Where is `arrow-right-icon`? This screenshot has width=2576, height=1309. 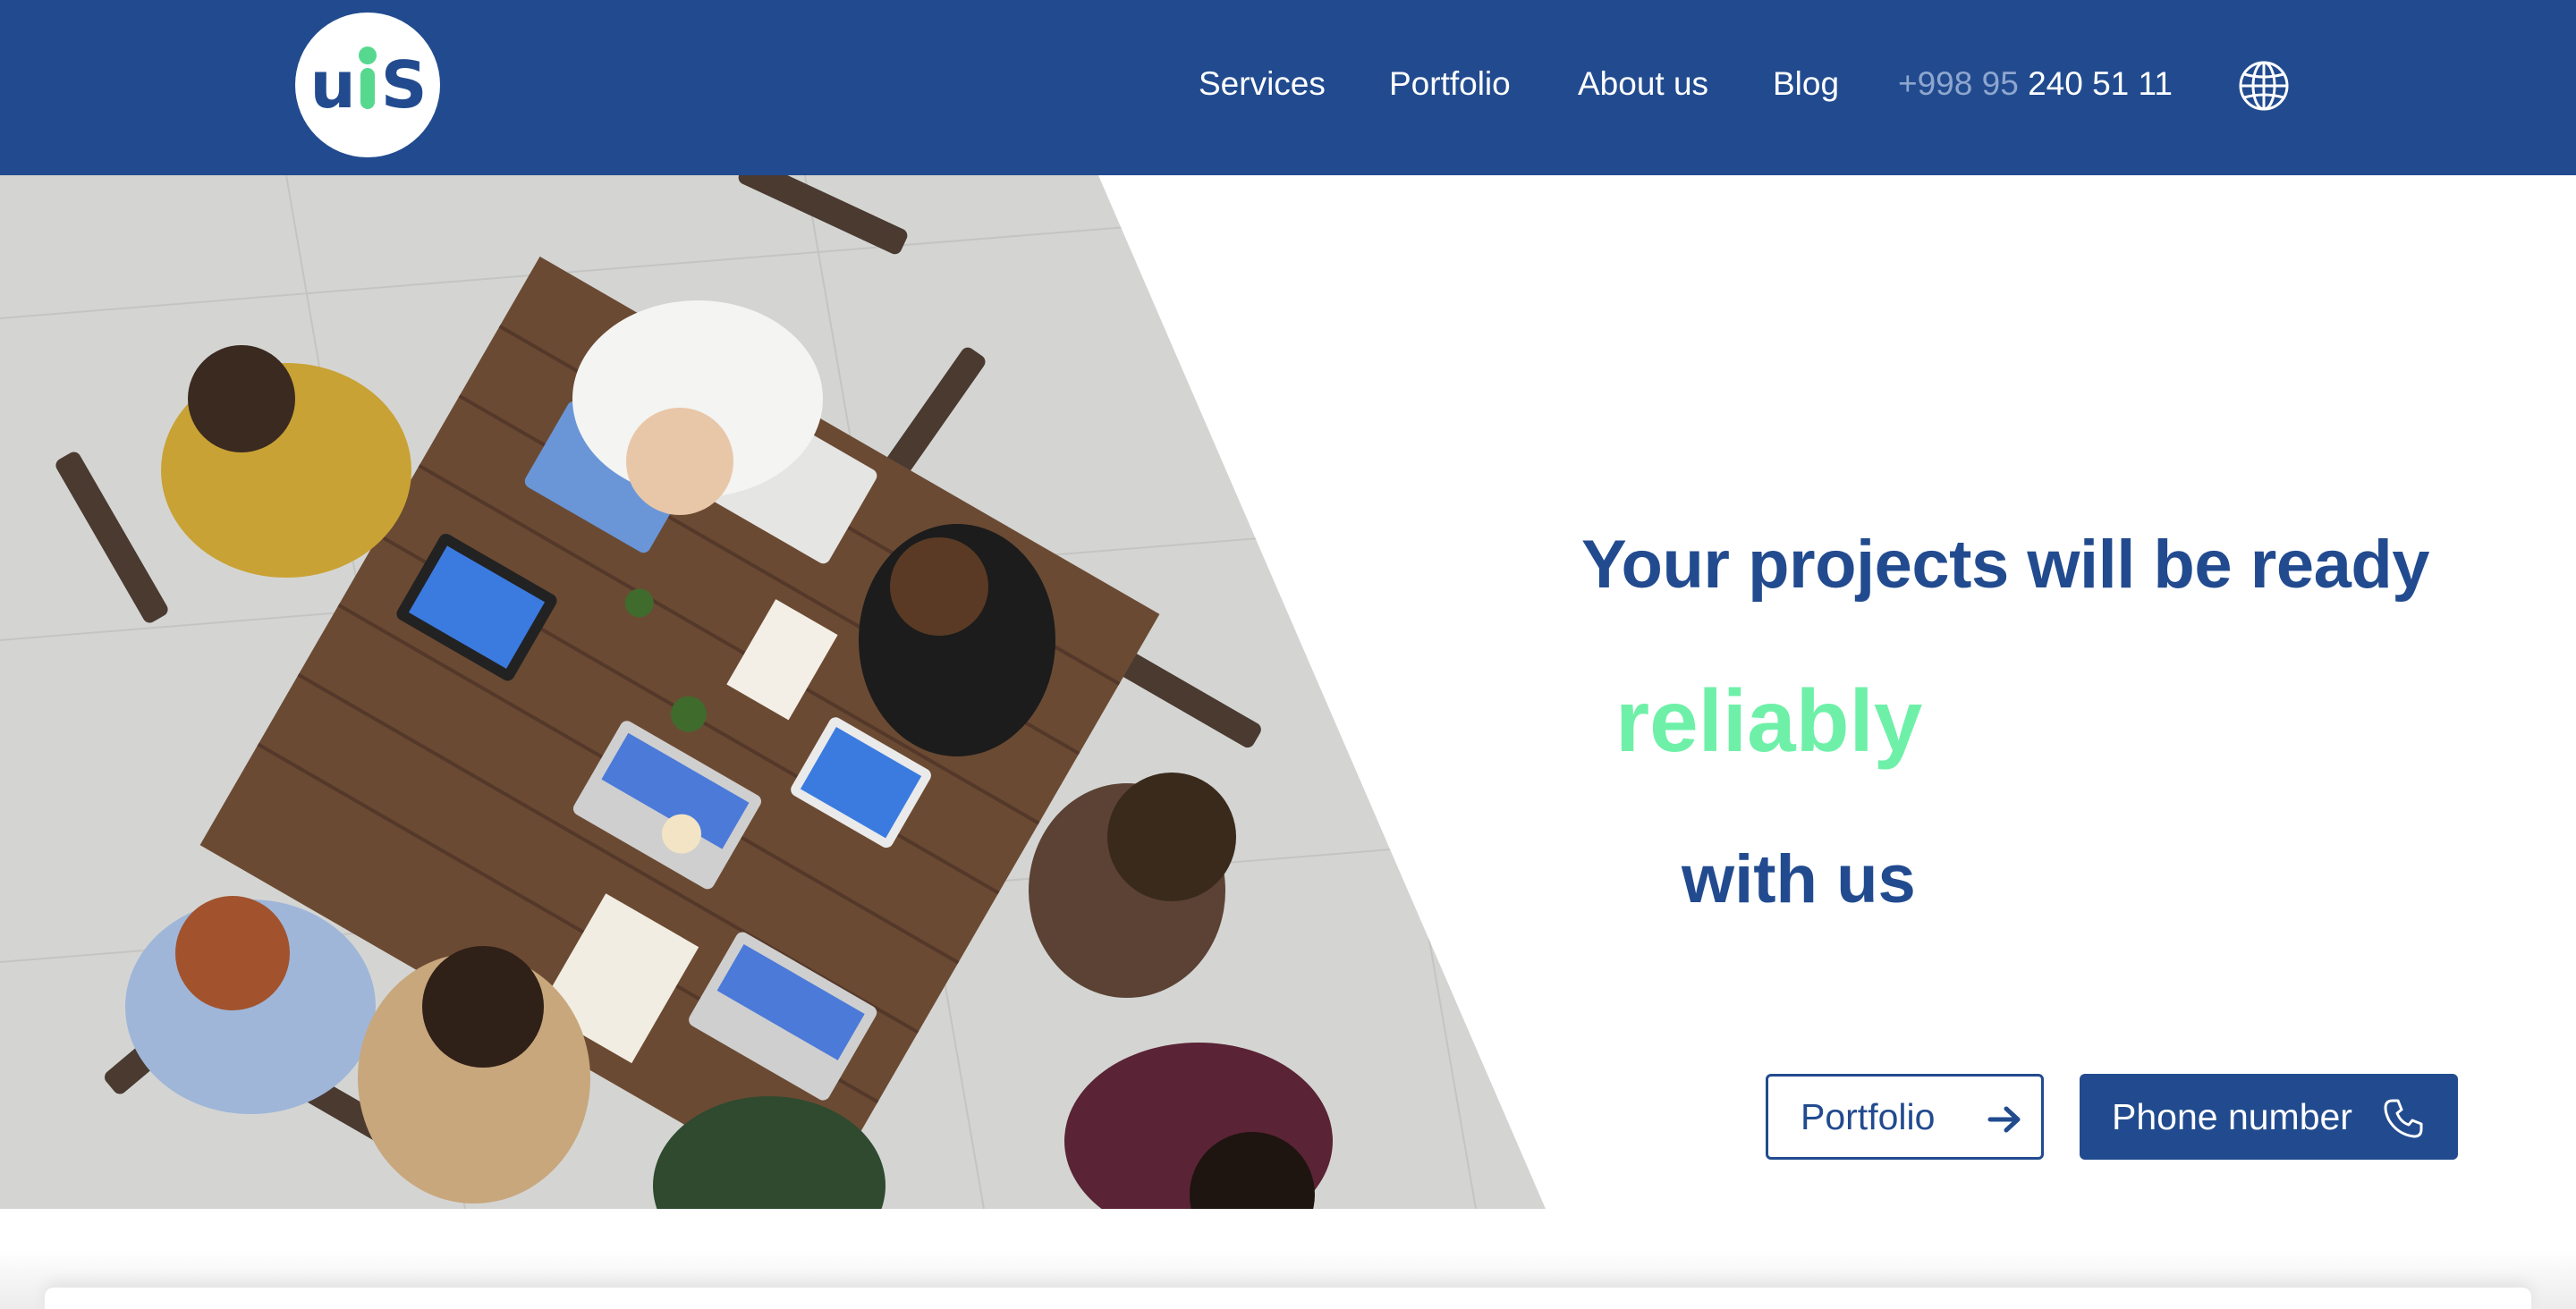
arrow-right-icon is located at coordinates (2004, 1119).